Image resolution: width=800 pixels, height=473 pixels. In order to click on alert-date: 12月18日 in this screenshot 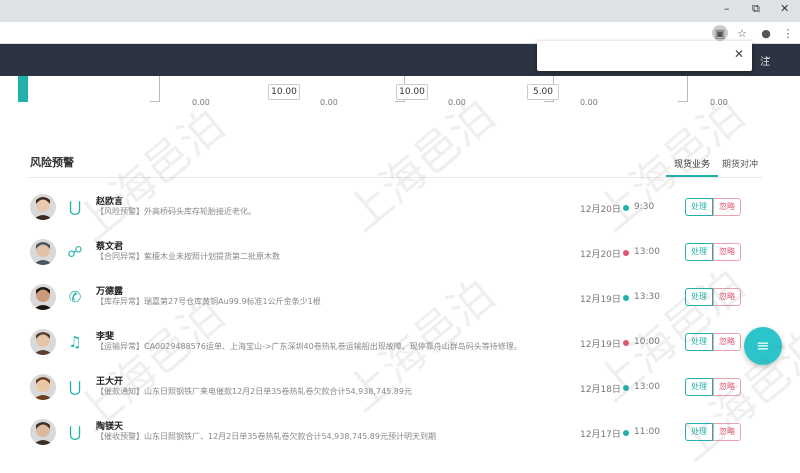, I will do `click(600, 390)`.